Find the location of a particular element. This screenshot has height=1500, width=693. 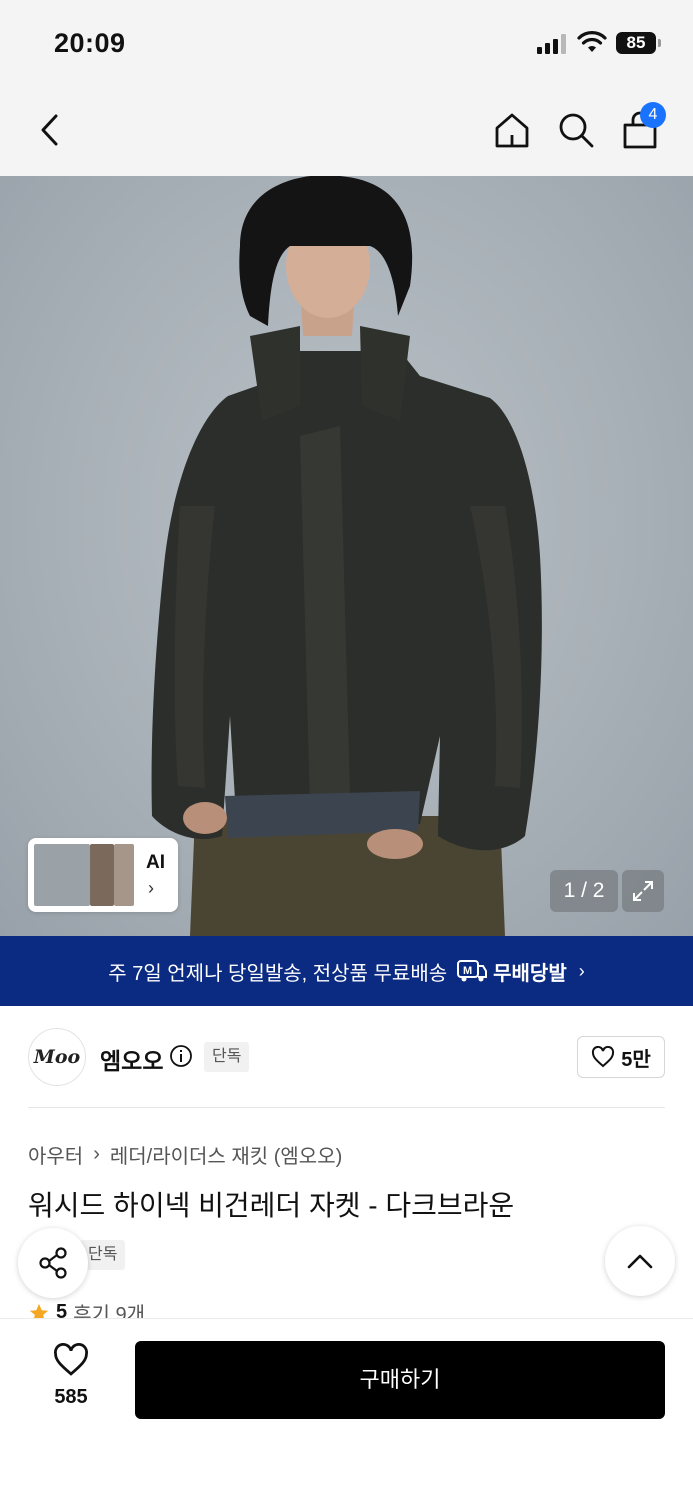

ai-lookbook-card: AI › is located at coordinates (103, 875).